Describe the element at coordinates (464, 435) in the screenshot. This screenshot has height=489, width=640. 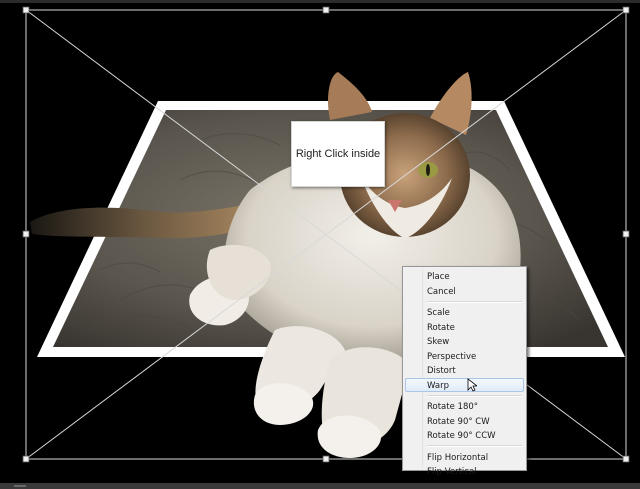
I see `menu-item-rotate-90-ccw: Rotate 90° CCW` at that location.